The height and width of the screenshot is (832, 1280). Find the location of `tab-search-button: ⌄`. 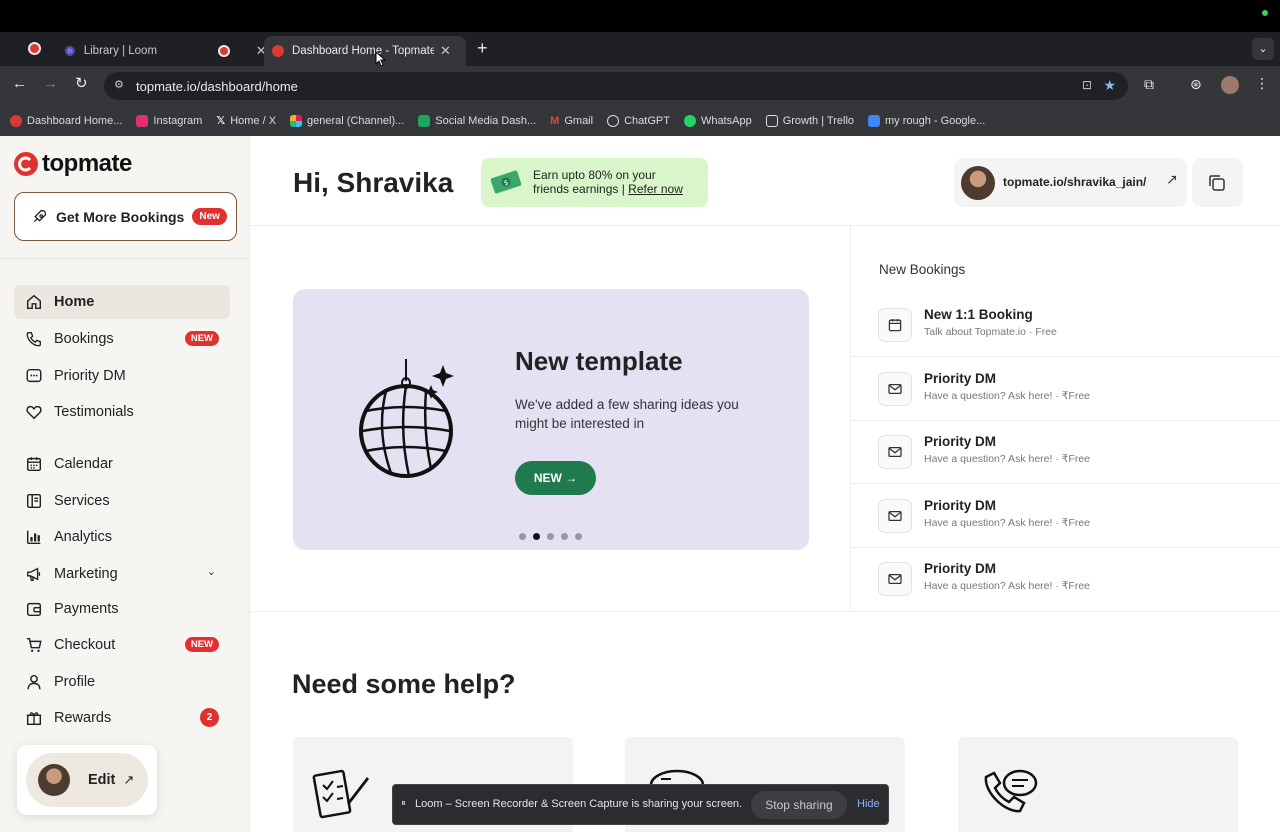

tab-search-button: ⌄ is located at coordinates (1263, 49).